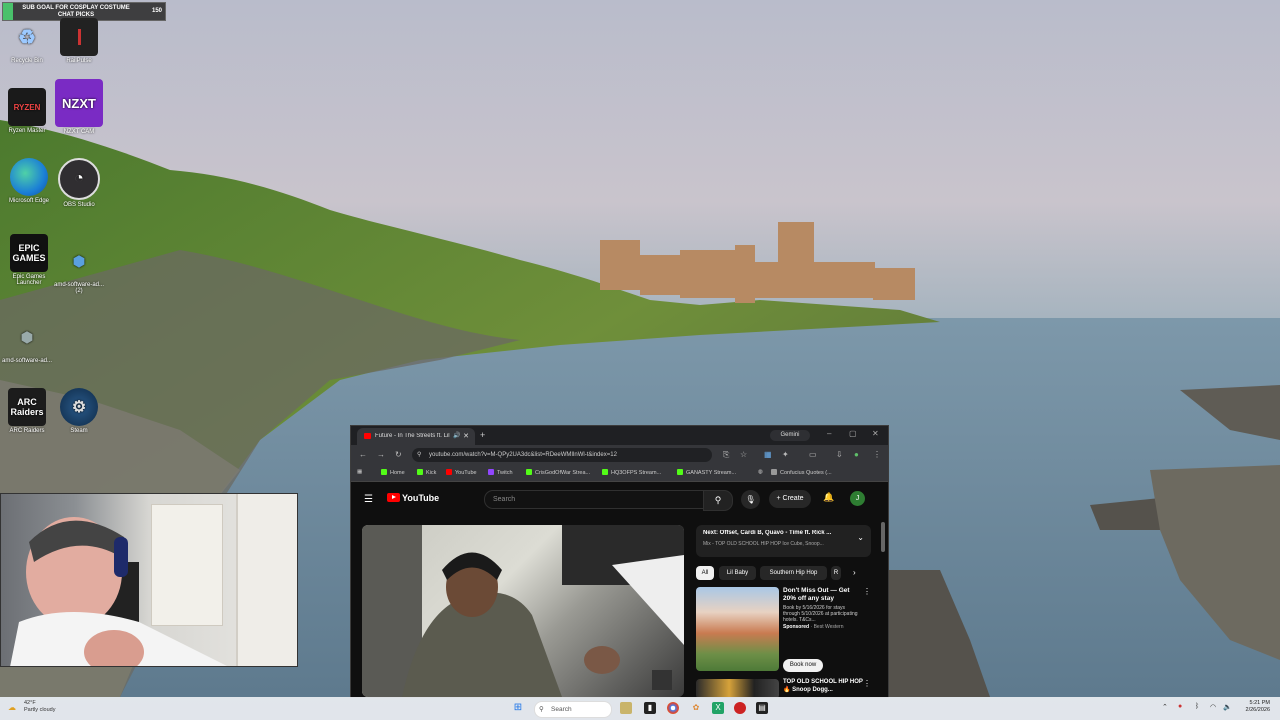 The width and height of the screenshot is (1280, 720). I want to click on notifications-bell-icon: 🔔, so click(828, 497).